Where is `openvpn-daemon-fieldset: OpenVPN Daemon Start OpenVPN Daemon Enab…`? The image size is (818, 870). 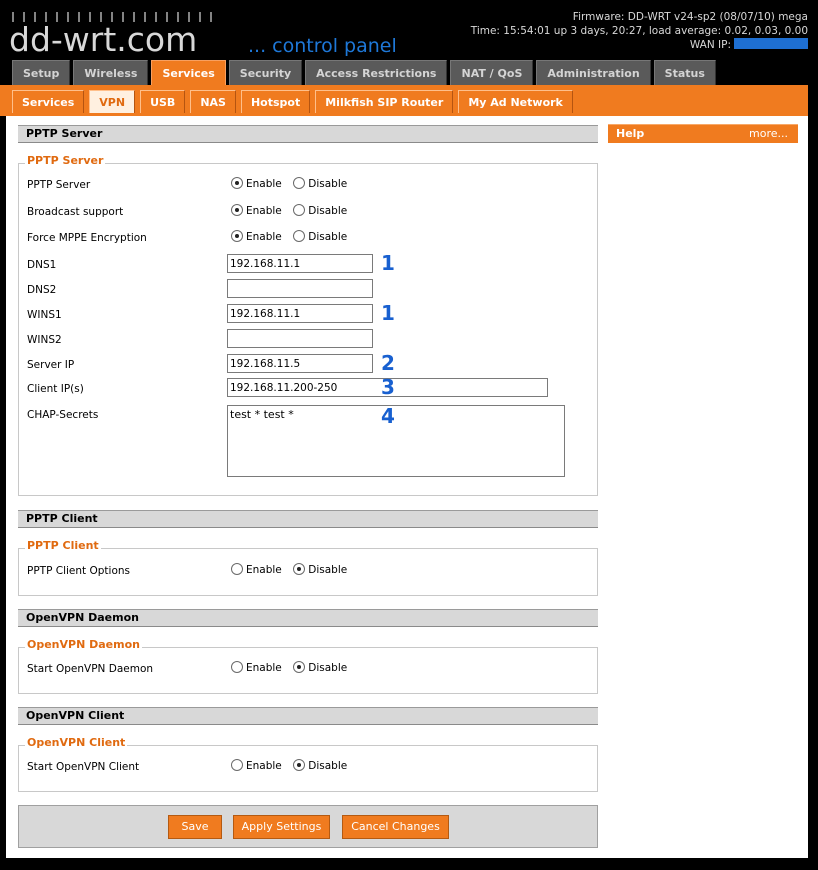
openvpn-daemon-fieldset: OpenVPN Daemon Start OpenVPN Daemon Enab… is located at coordinates (308, 666).